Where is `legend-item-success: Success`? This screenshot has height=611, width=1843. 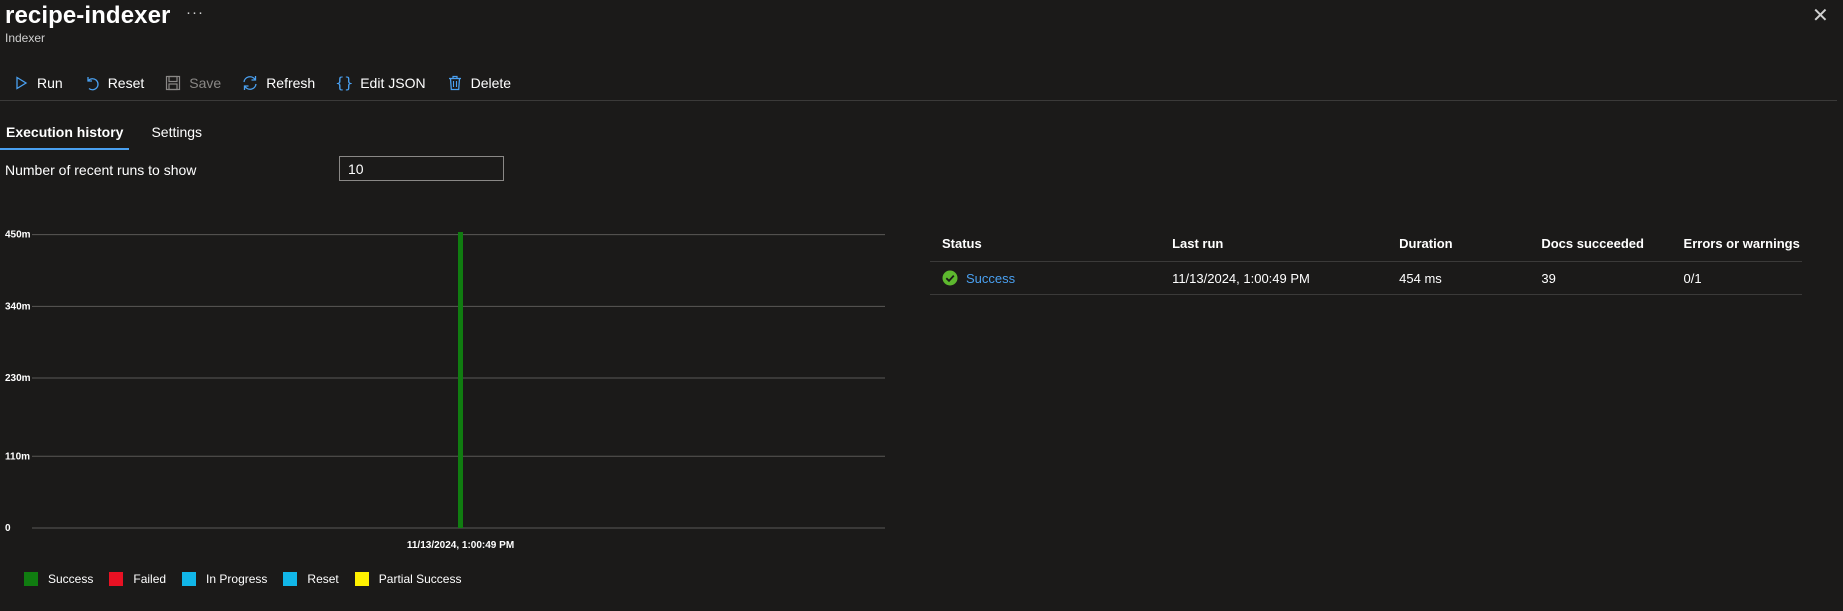 legend-item-success: Success is located at coordinates (58, 579).